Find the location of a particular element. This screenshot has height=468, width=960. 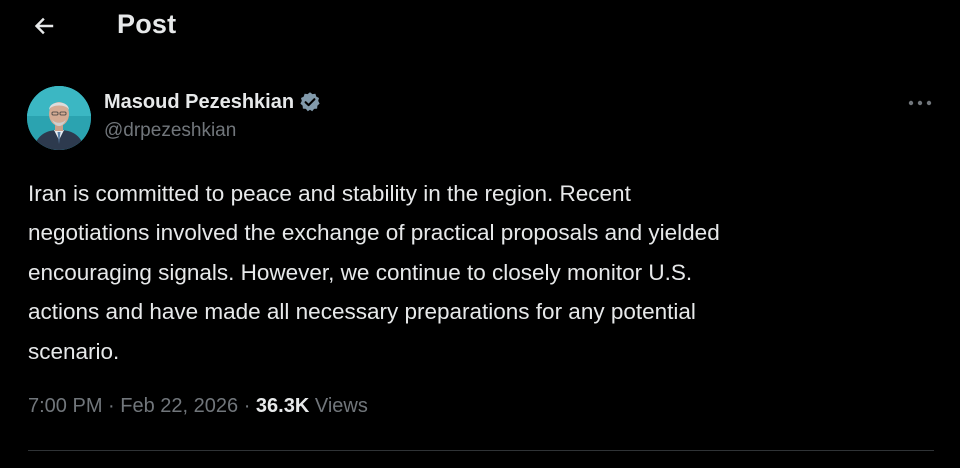

author-handle: @drpezeshkian is located at coordinates (212, 131).